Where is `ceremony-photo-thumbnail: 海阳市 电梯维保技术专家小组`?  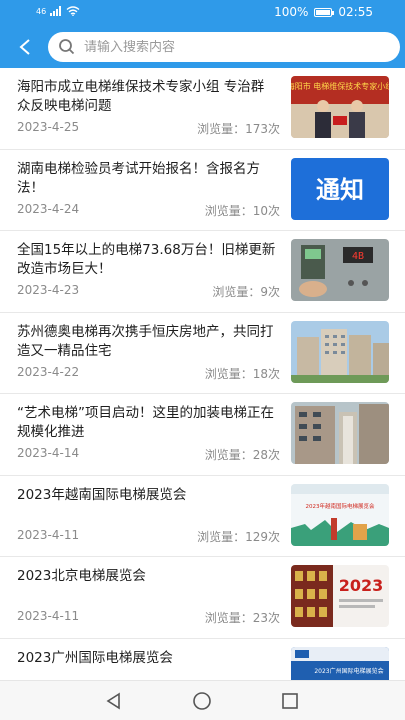
ceremony-photo-thumbnail: 海阳市 电梯维保技术专家小组 is located at coordinates (340, 107).